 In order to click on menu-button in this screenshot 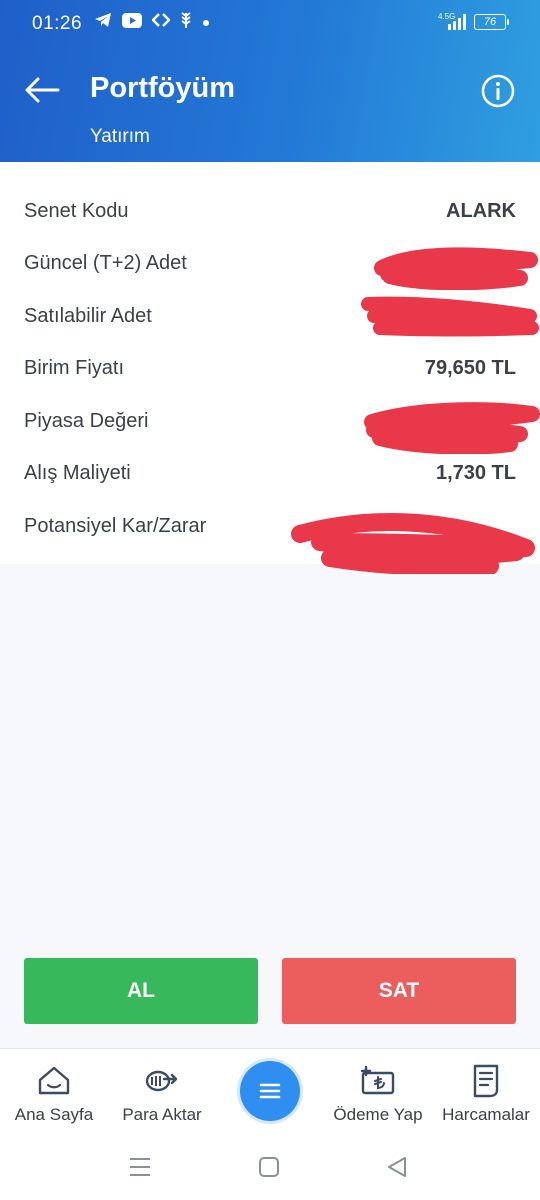, I will do `click(270, 1091)`.